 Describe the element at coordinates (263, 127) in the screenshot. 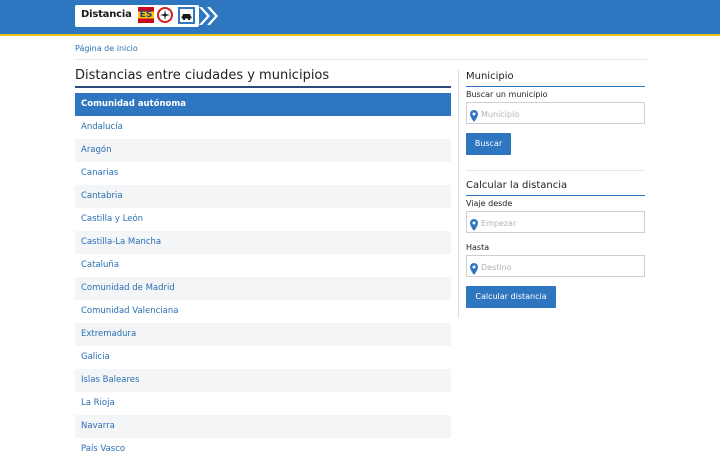

I see `table-row-link: Andalucía` at that location.